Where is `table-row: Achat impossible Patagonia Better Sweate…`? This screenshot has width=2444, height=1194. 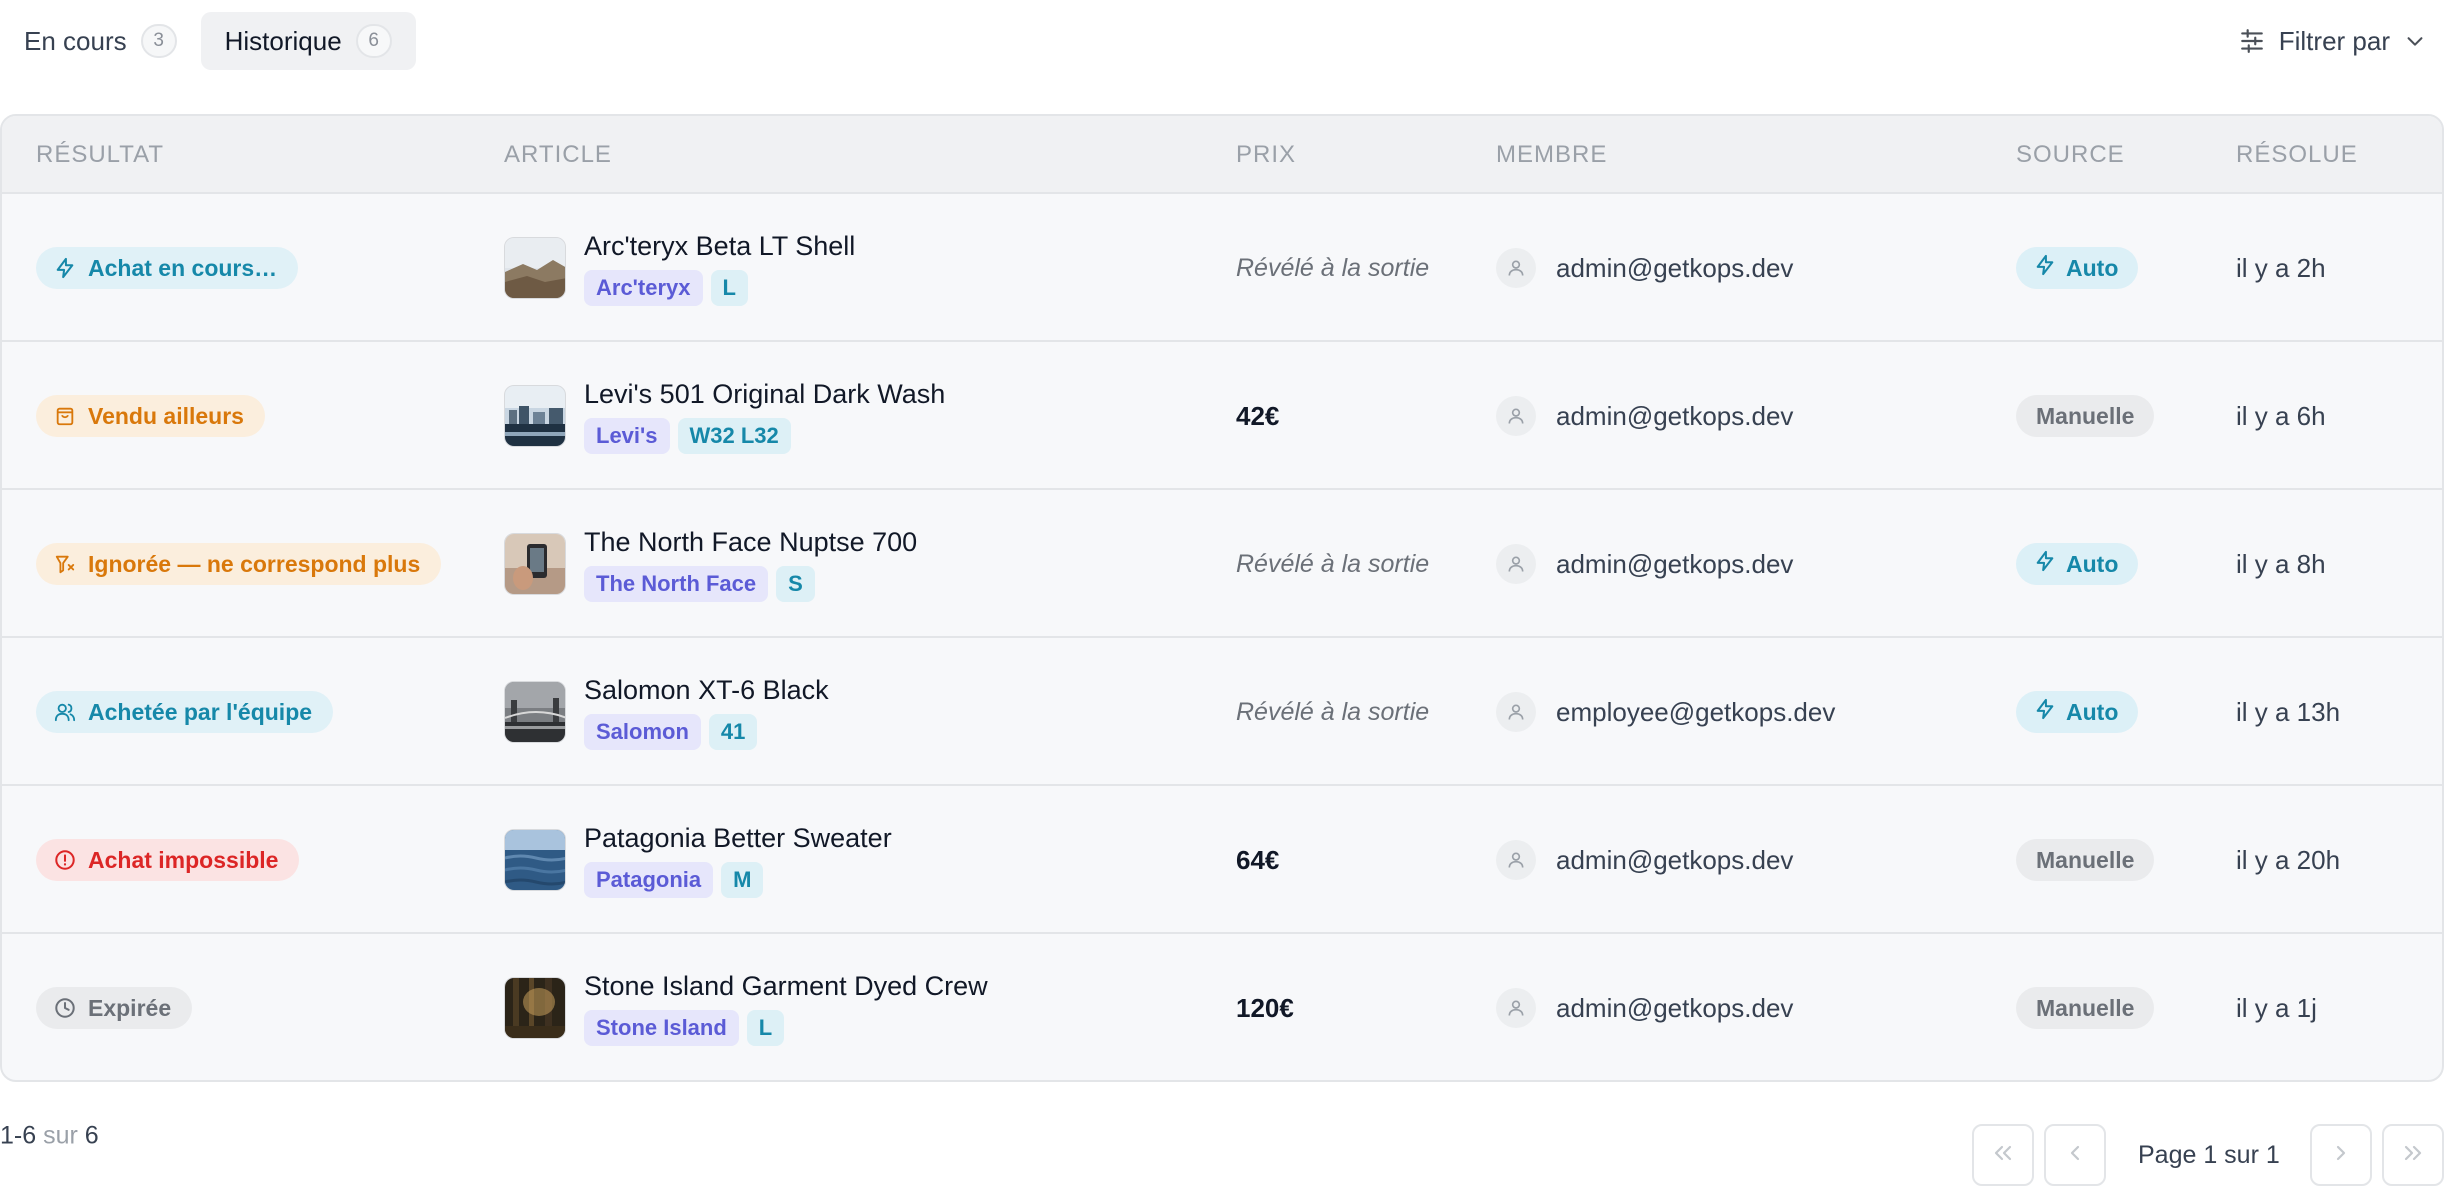
table-row: Achat impossible Patagonia Better Sweate… is located at coordinates (1222, 860).